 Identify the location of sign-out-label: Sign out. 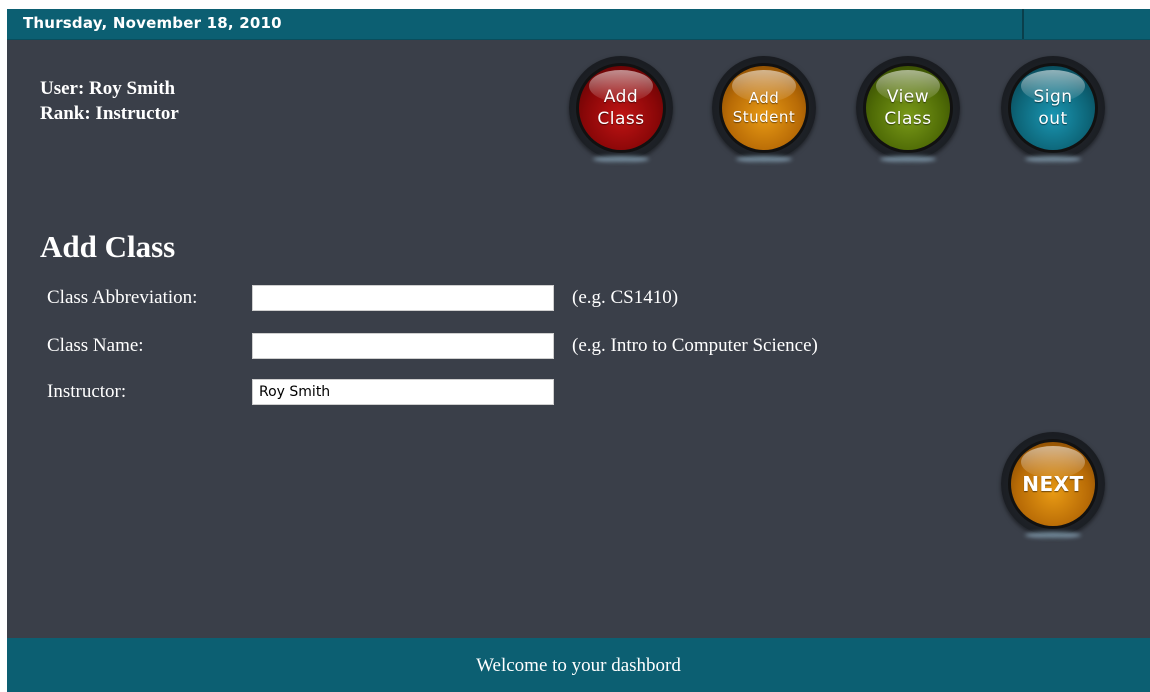
(1053, 108).